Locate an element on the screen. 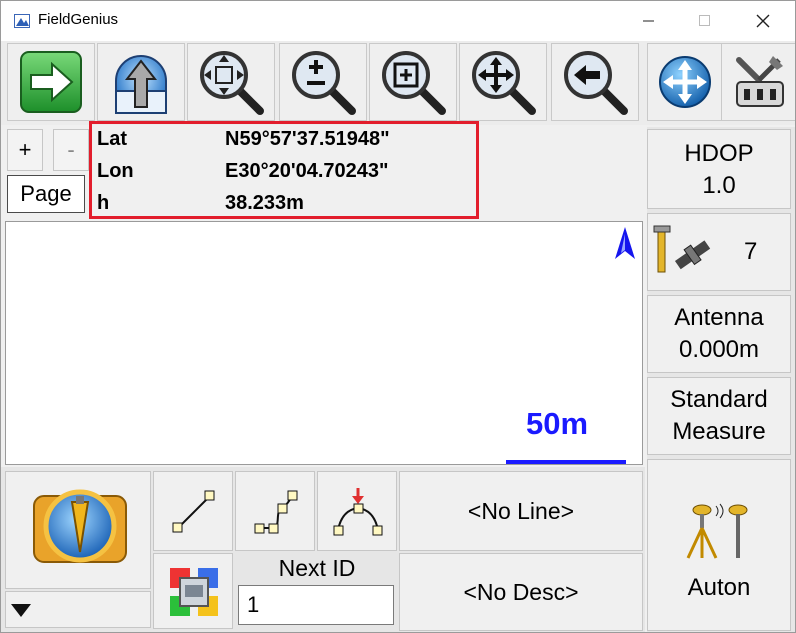  antenna-box: Antenna 0.000m is located at coordinates (719, 334).